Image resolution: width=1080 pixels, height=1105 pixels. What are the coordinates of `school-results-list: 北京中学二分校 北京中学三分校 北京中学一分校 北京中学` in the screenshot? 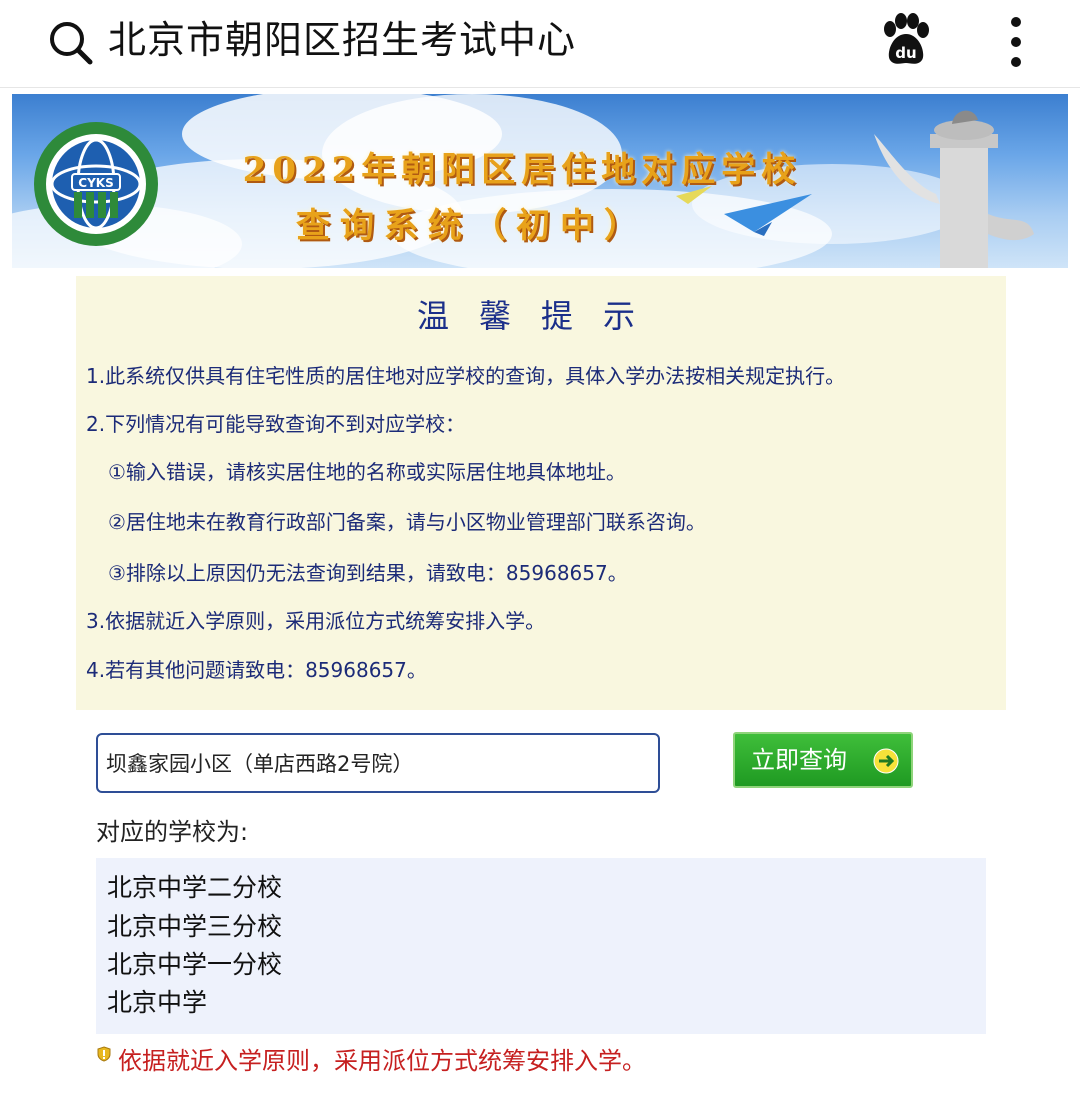 It's located at (541, 946).